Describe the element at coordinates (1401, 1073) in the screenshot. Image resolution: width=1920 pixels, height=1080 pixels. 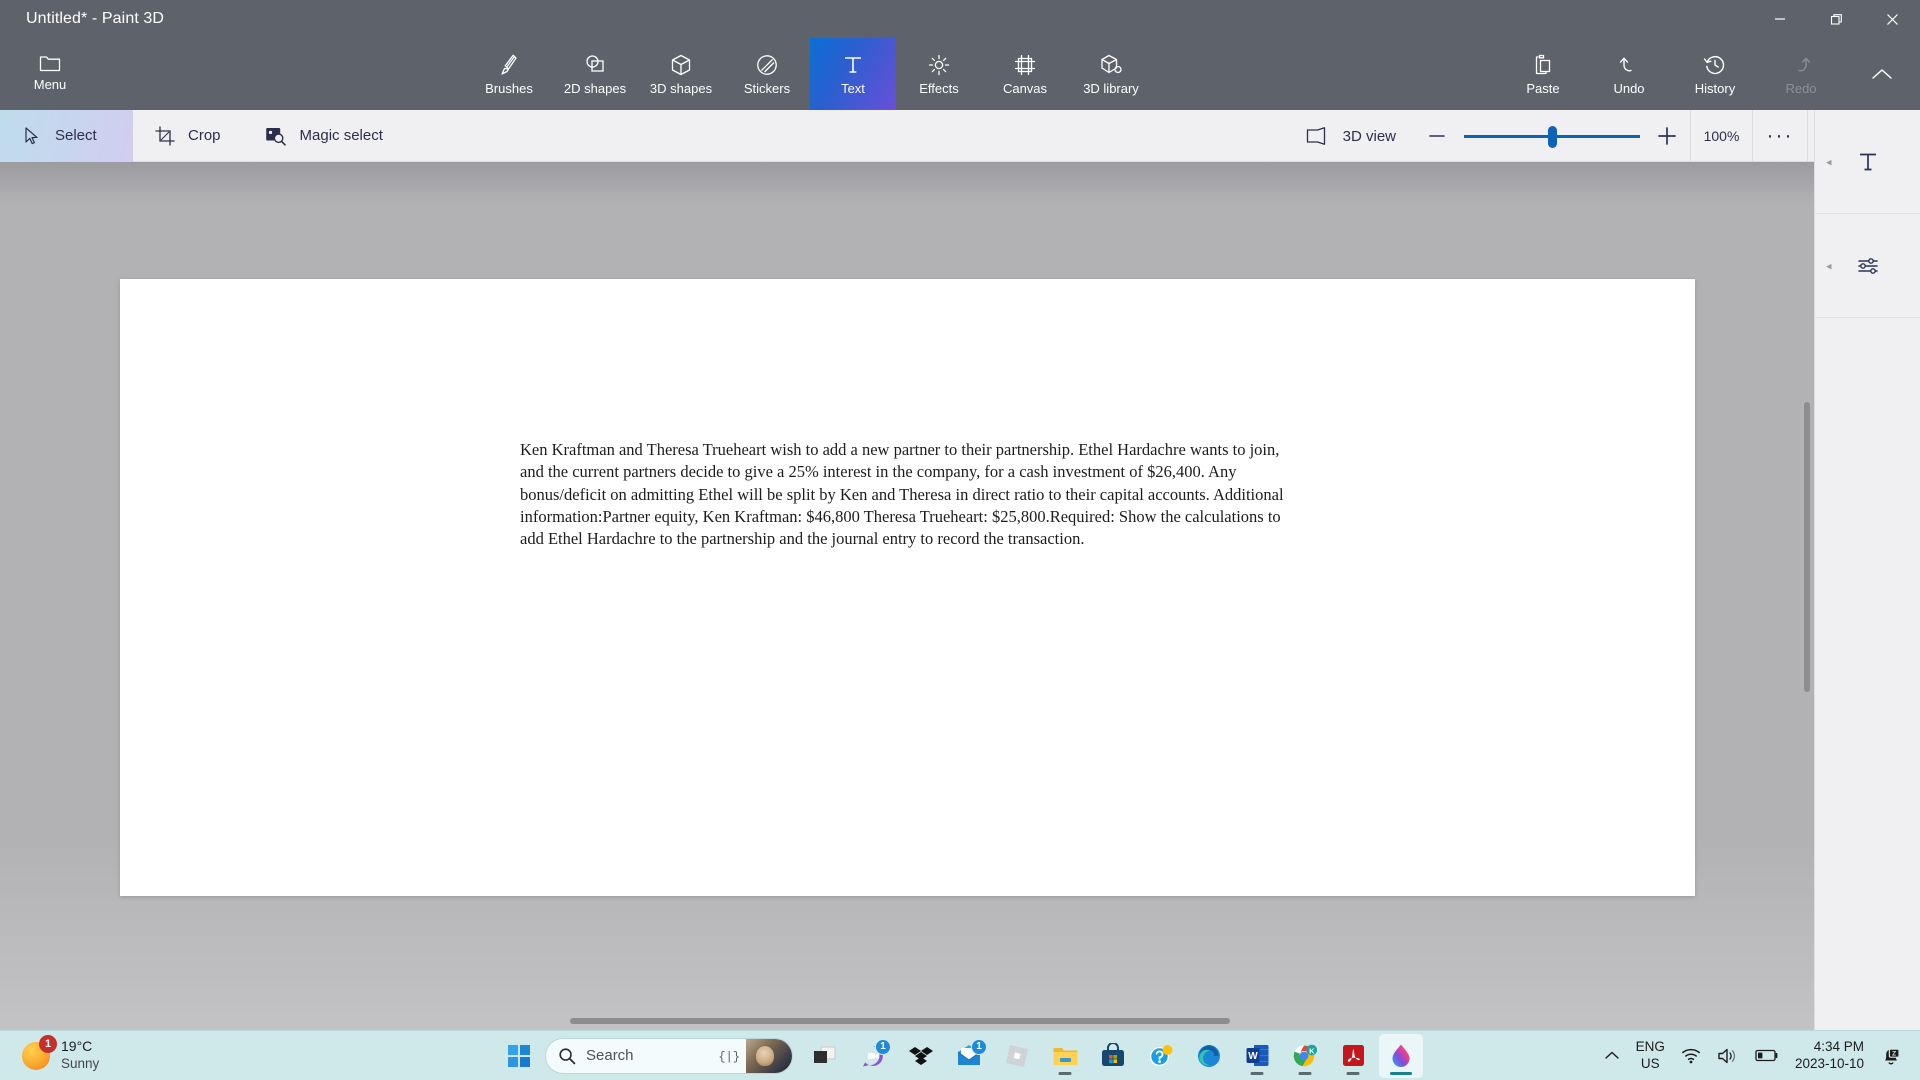
I see `active-indicator` at that location.